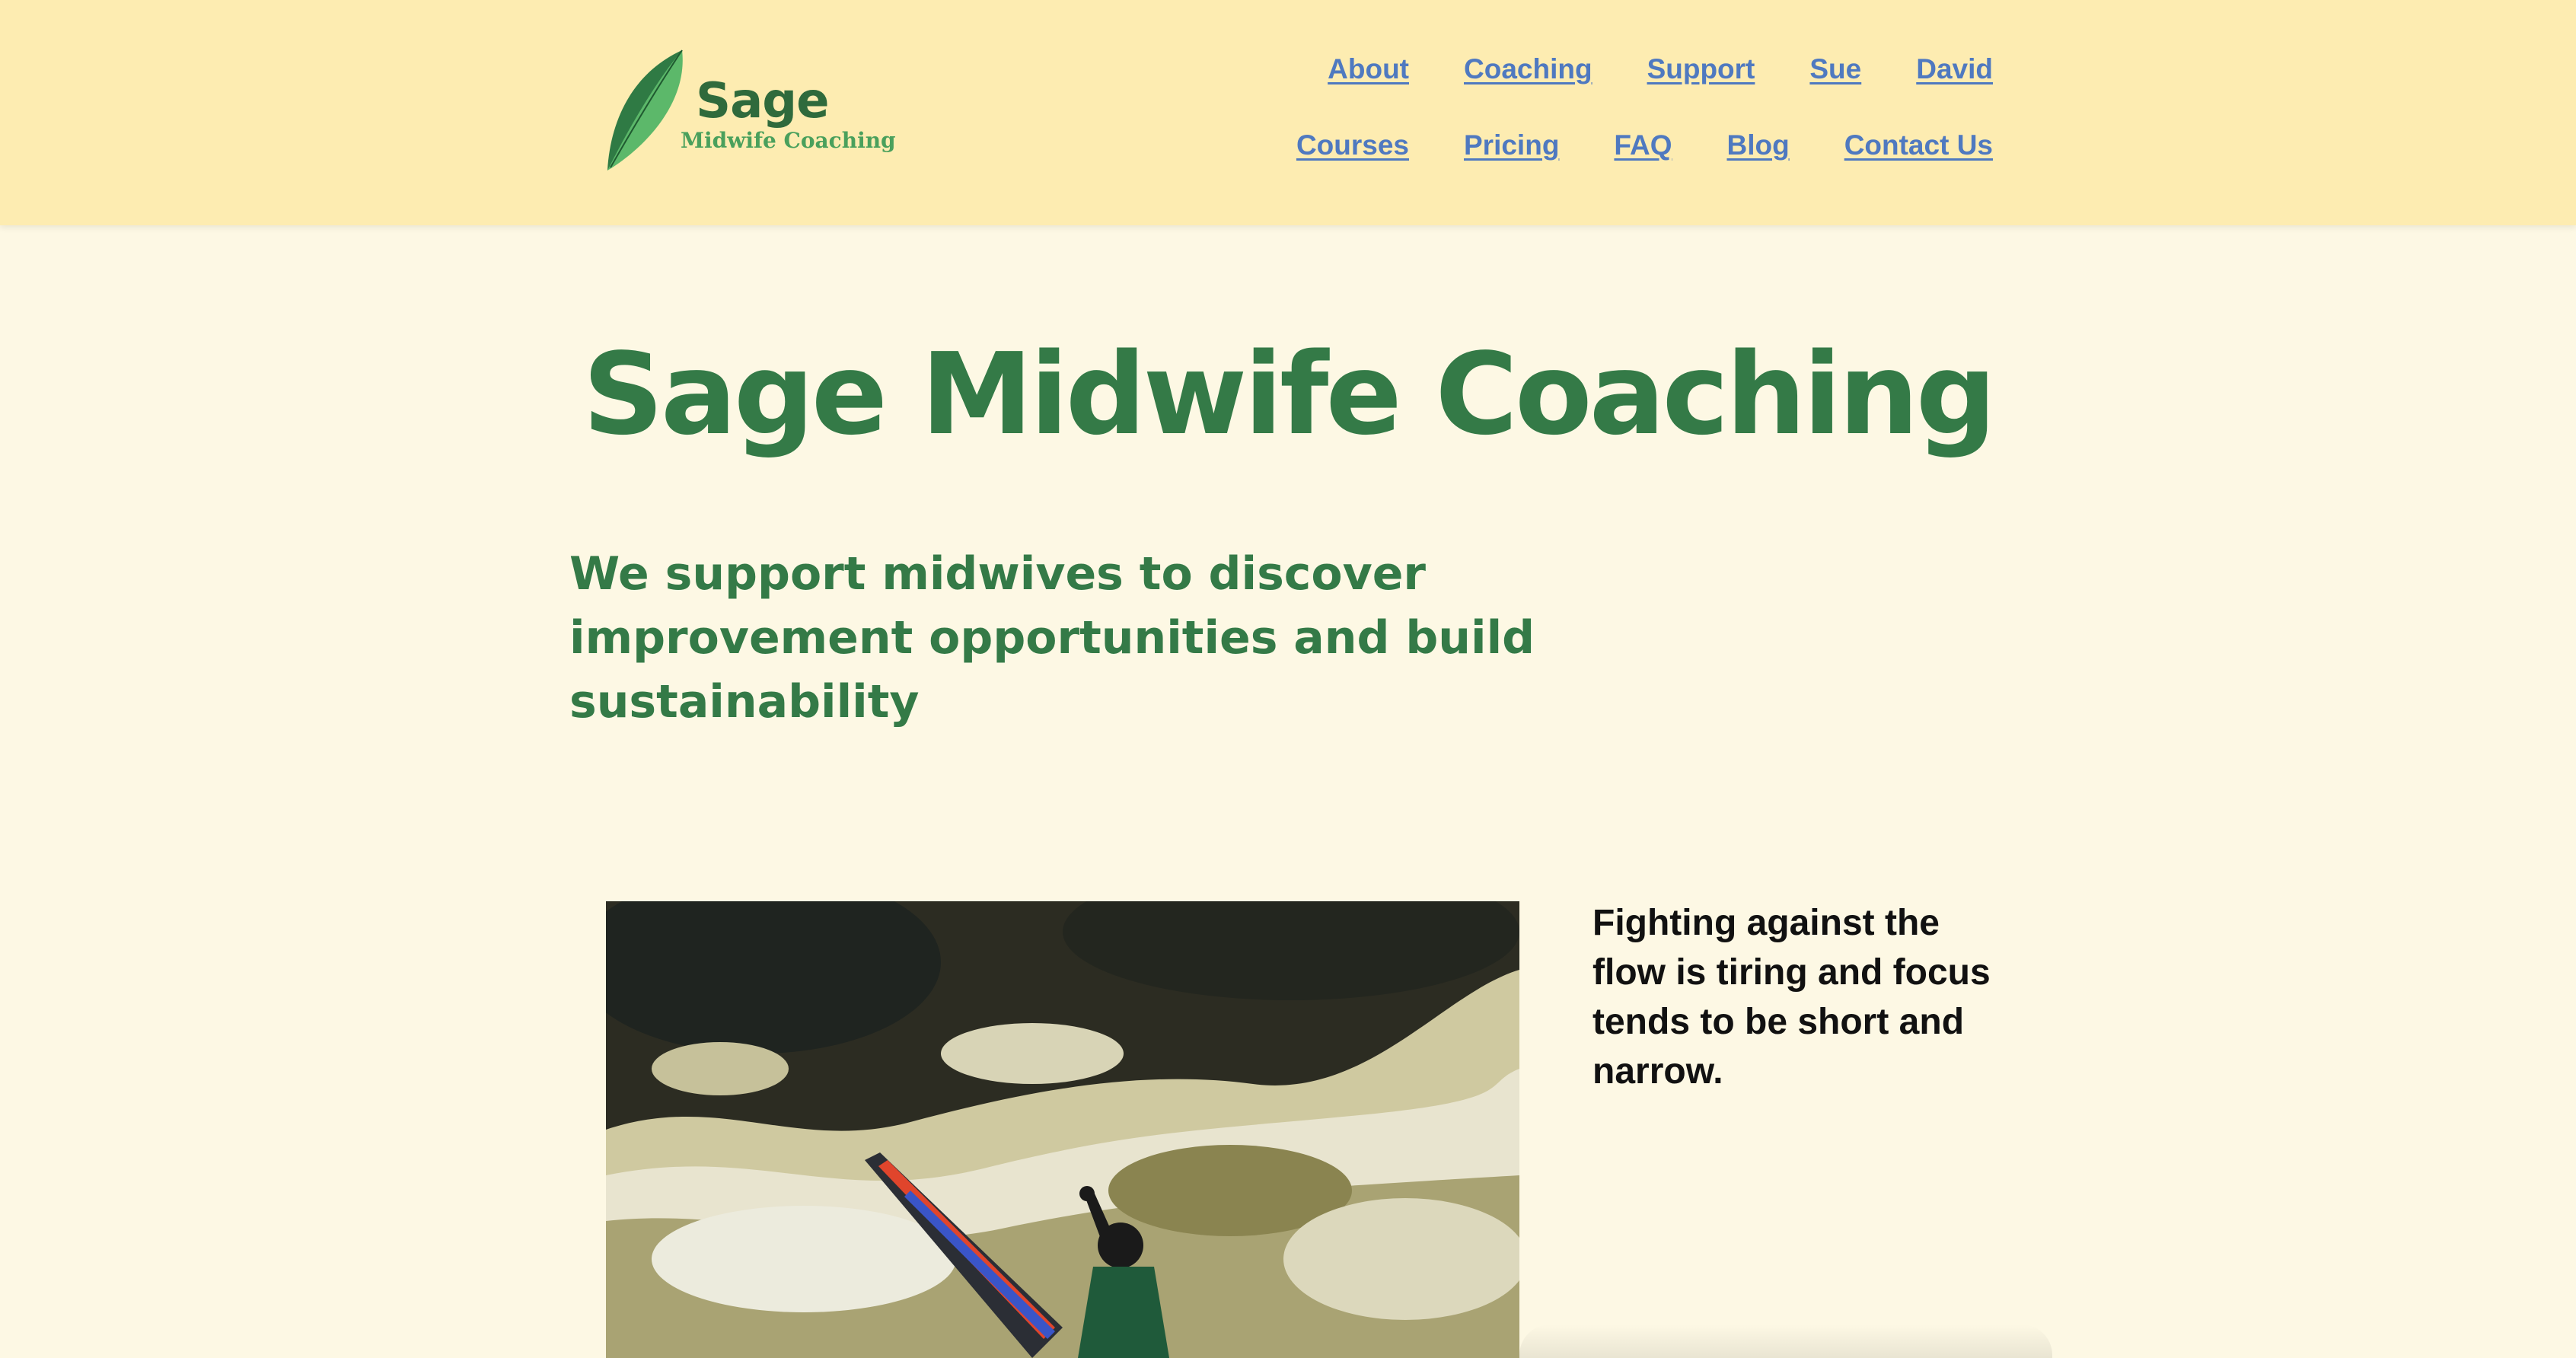 The width and height of the screenshot is (2576, 1358). I want to click on nav-link-contact-us: Contact Us, so click(1918, 145).